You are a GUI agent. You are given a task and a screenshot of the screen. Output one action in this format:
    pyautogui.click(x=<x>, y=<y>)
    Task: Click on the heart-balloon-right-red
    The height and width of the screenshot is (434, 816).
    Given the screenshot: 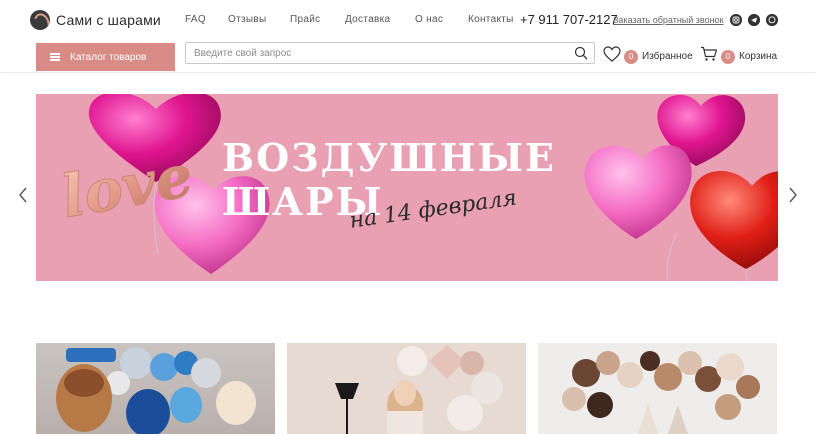 What is the action you would take?
    pyautogui.click(x=734, y=220)
    